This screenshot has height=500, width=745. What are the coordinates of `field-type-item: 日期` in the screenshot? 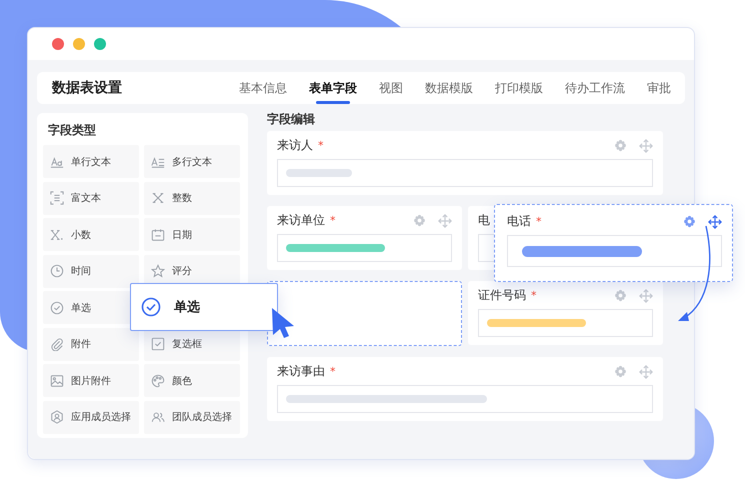 It's located at (192, 234).